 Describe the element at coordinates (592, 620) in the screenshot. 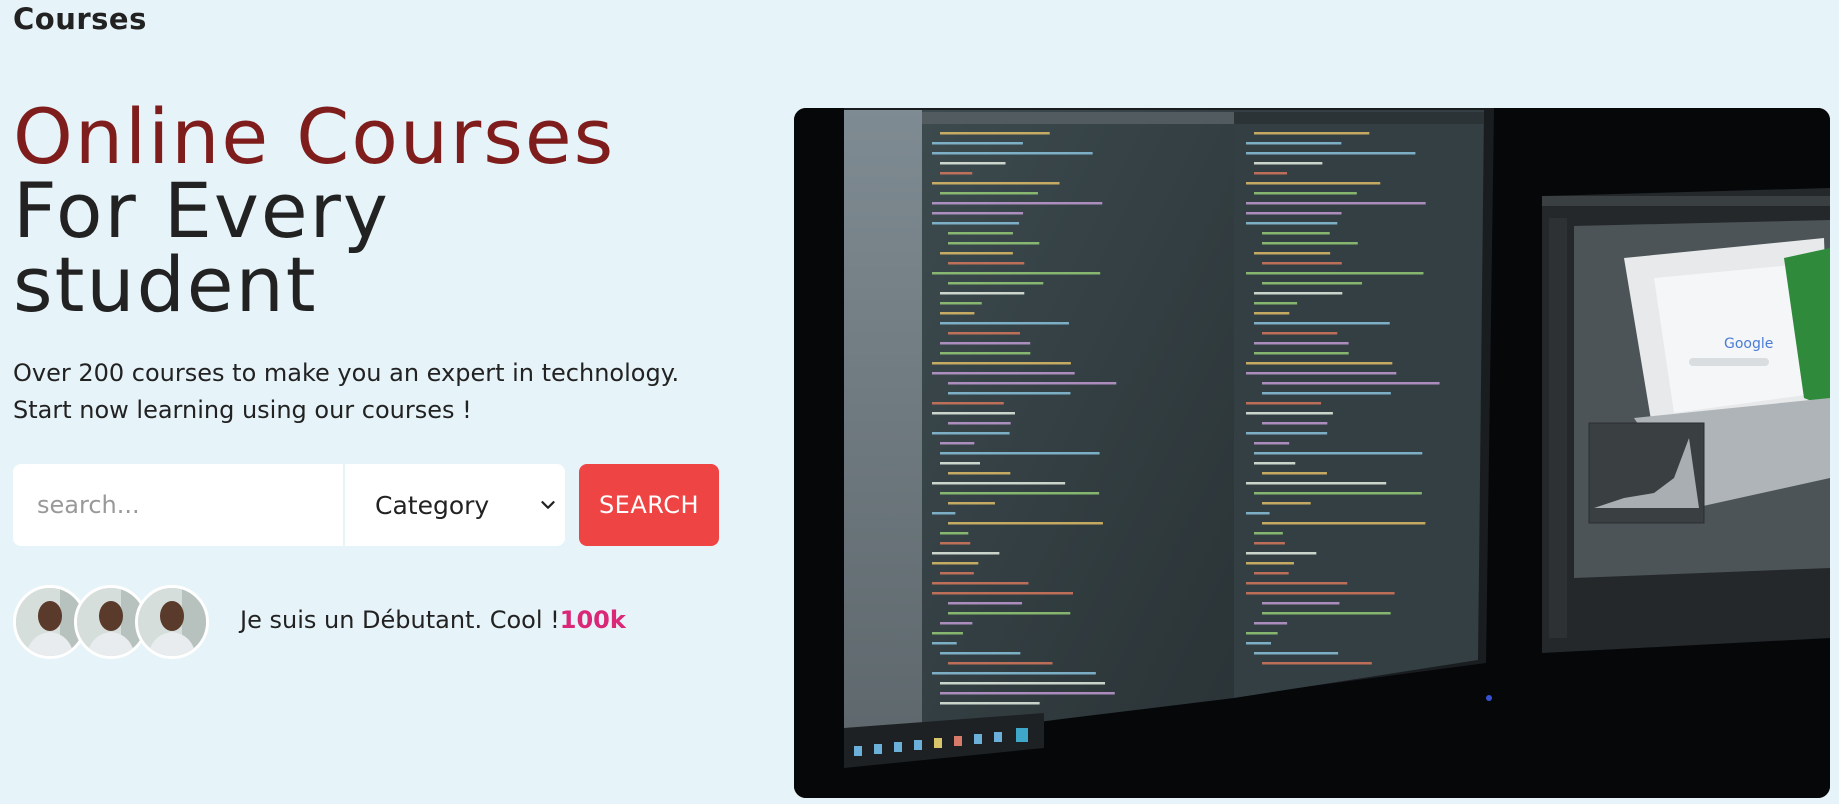

I see `community-count: 100k` at that location.